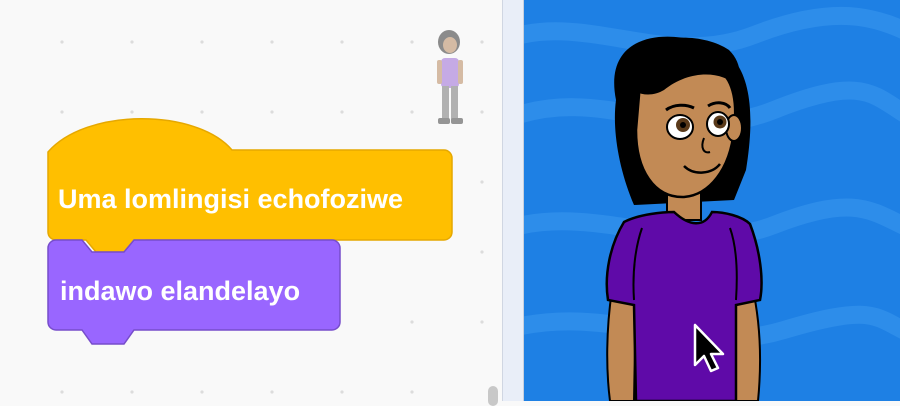  What do you see at coordinates (493, 396) in the screenshot?
I see `workspace-scrollbar` at bounding box center [493, 396].